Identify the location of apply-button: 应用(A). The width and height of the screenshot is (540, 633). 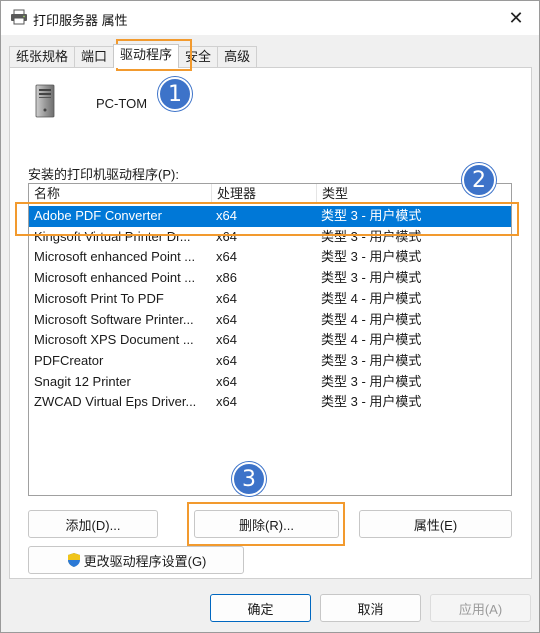
(480, 608).